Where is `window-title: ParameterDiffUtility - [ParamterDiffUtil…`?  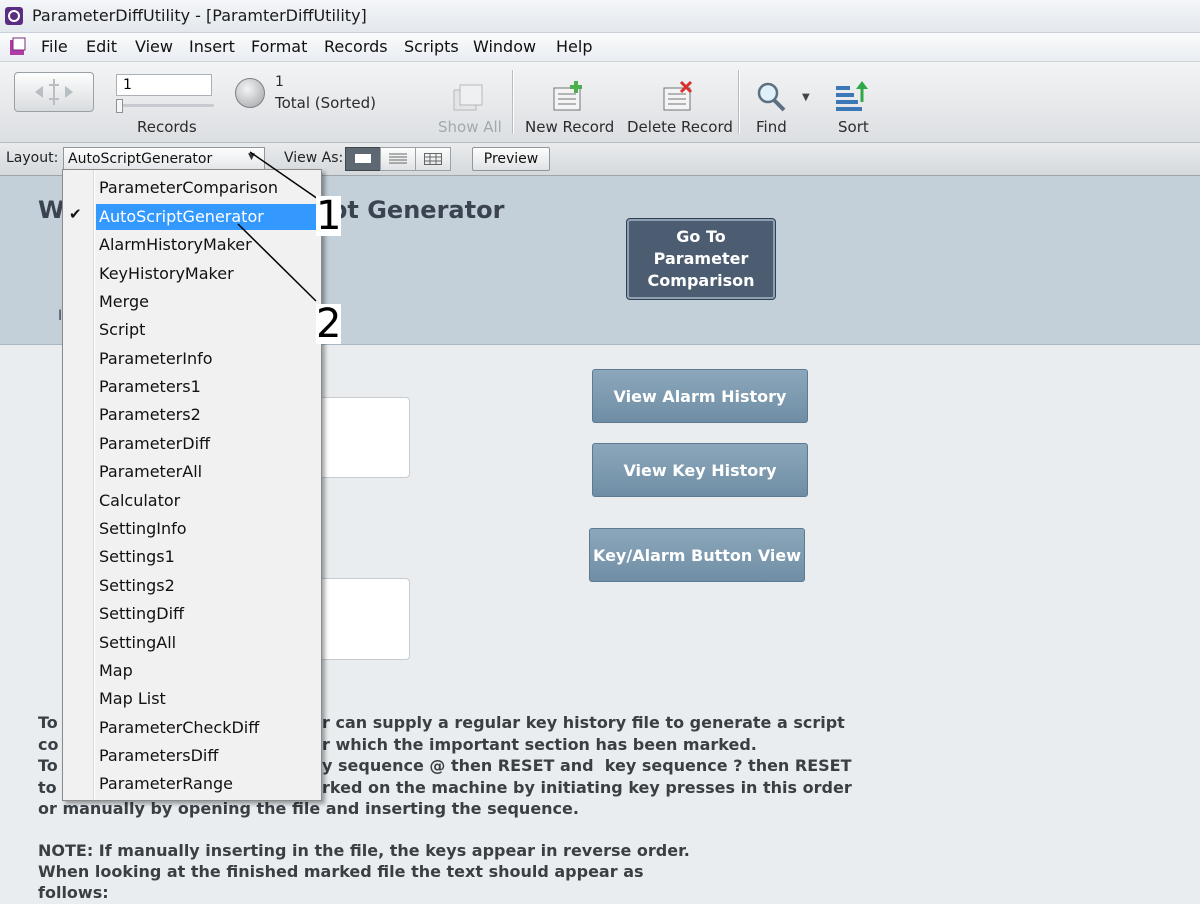 window-title: ParameterDiffUtility - [ParamterDiffUtil… is located at coordinates (199, 15).